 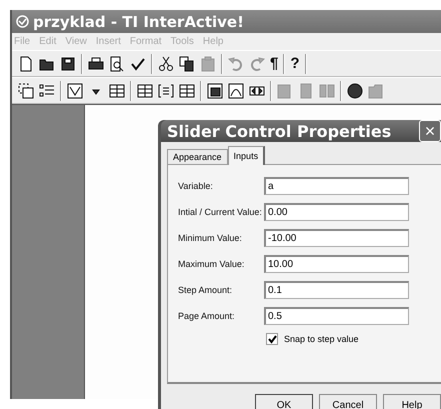 What do you see at coordinates (295, 63) in the screenshot?
I see `help-button: ?` at bounding box center [295, 63].